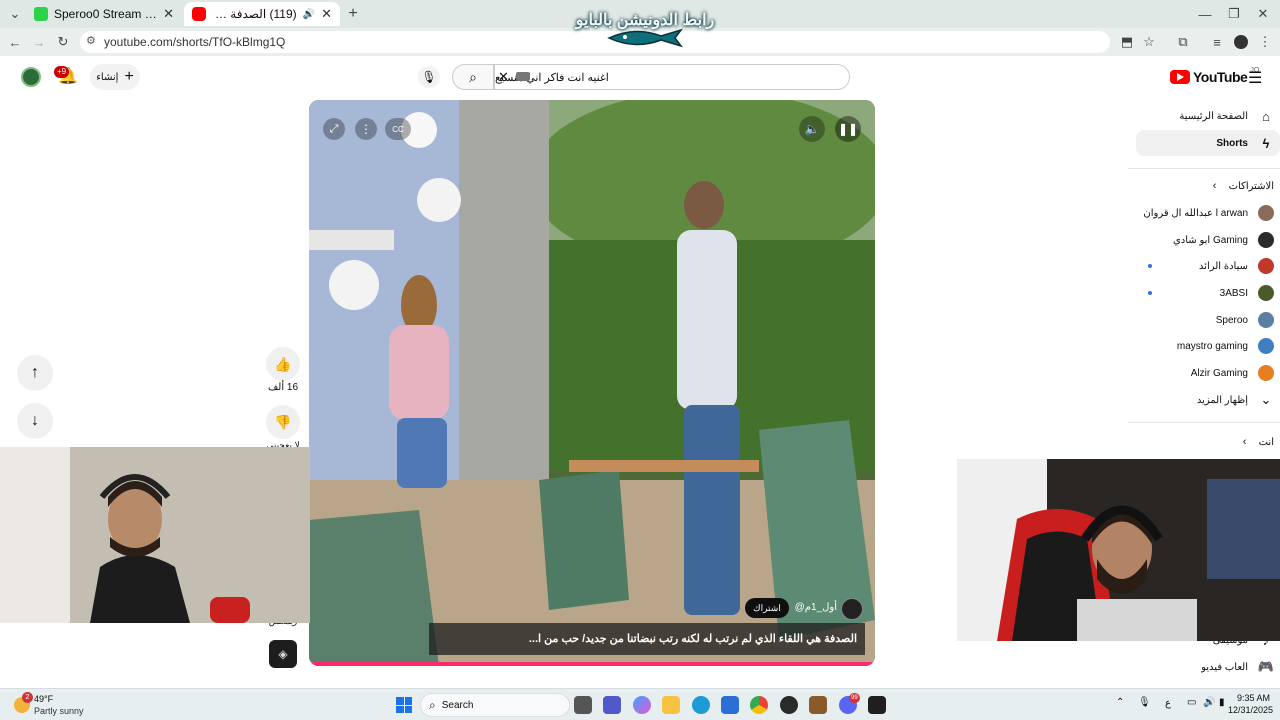  What do you see at coordinates (701, 705) in the screenshot?
I see `edge-icon` at bounding box center [701, 705].